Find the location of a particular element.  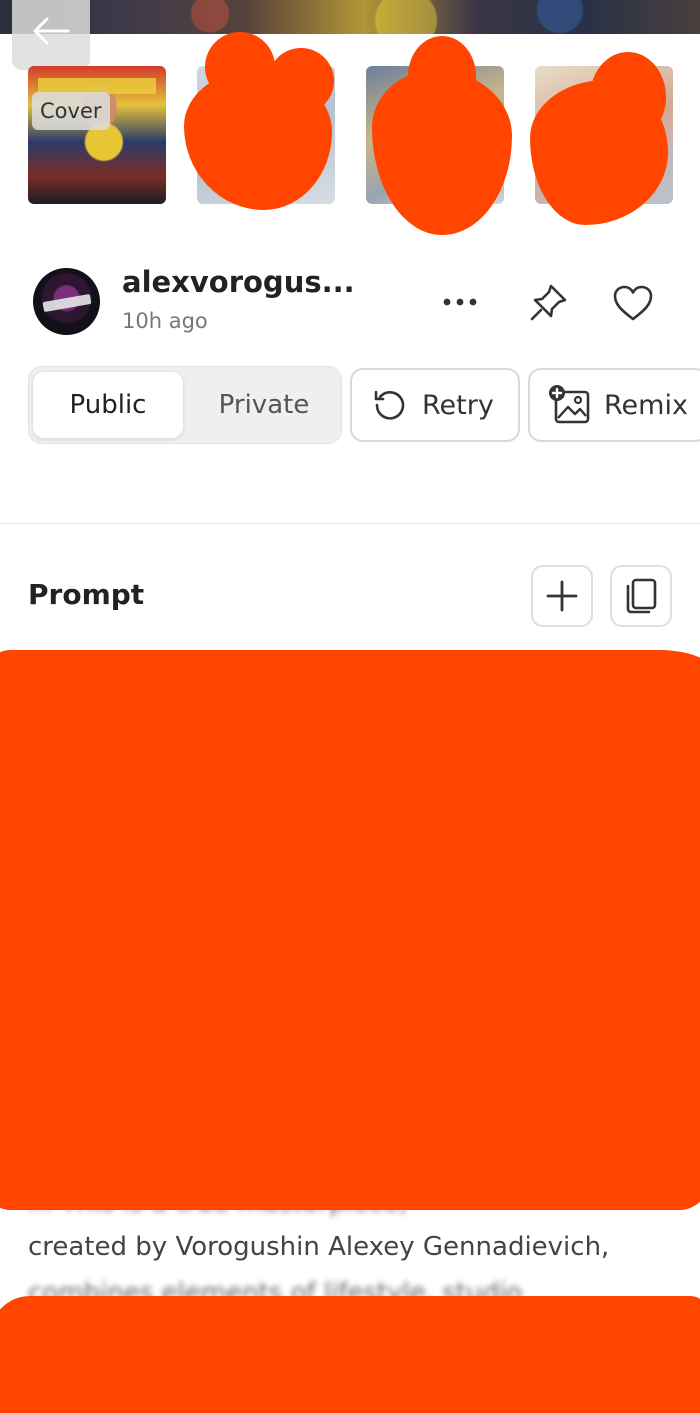

more-options-button is located at coordinates (460, 302).